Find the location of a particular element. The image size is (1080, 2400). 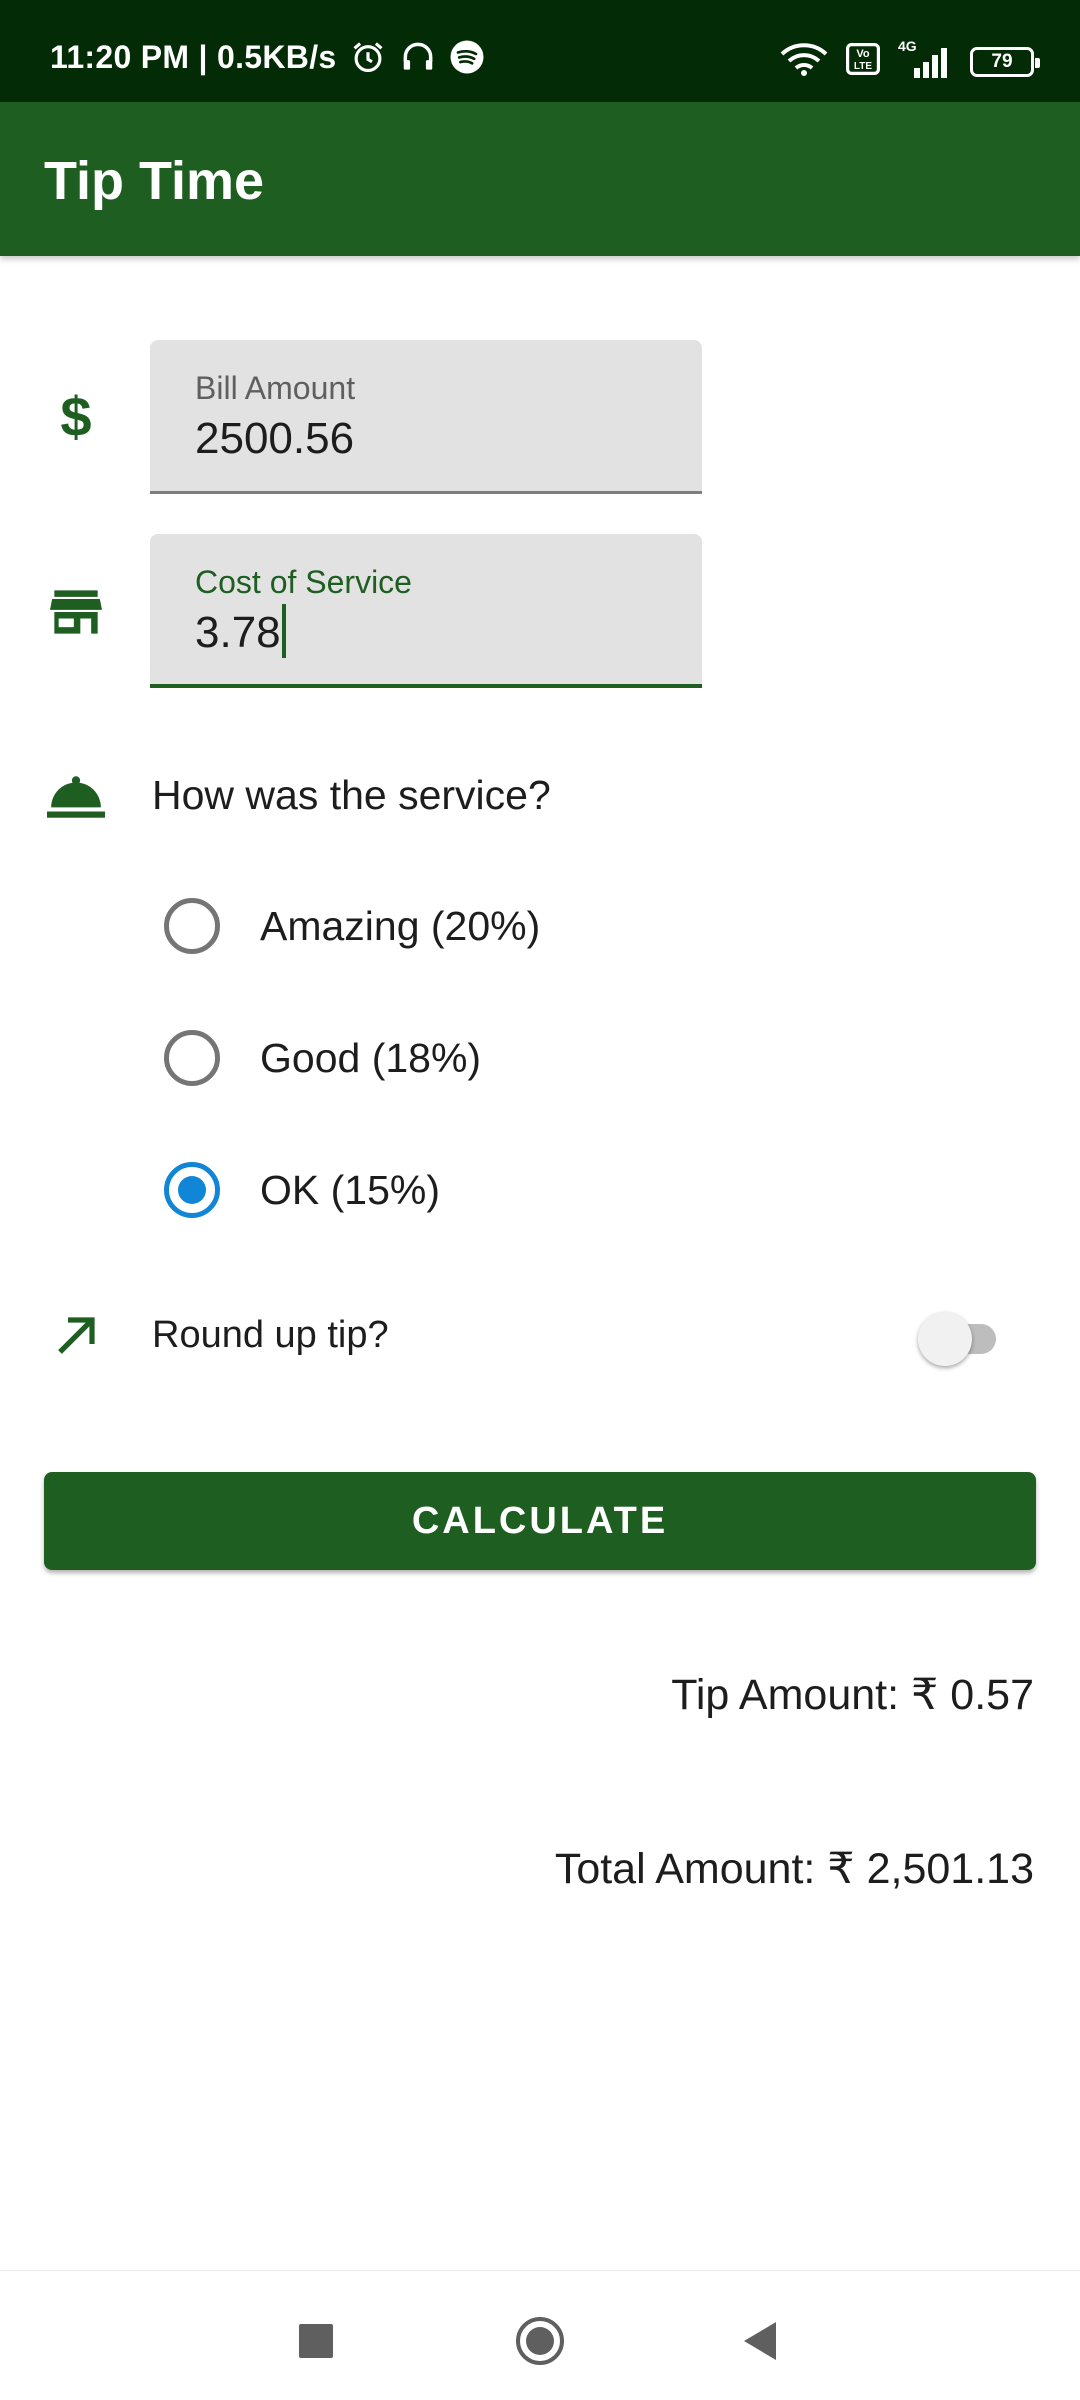

room-service-icon is located at coordinates (76, 797).